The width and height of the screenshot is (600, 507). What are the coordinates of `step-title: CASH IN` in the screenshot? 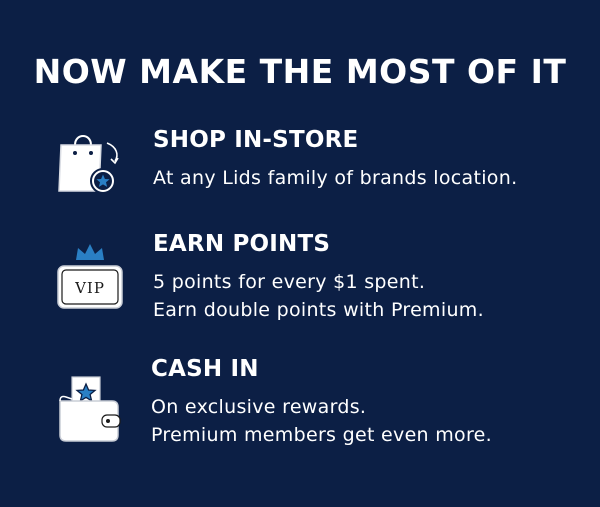 It's located at (205, 369).